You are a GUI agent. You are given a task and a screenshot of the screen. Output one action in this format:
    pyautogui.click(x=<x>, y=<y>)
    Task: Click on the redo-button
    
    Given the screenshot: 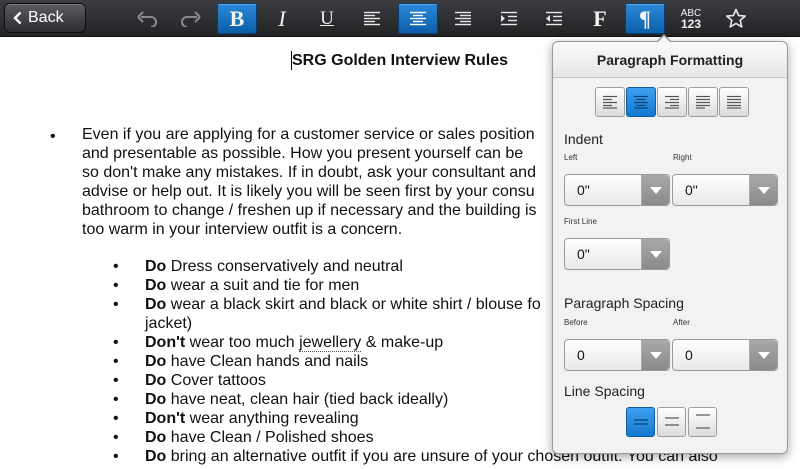 What is the action you would take?
    pyautogui.click(x=190, y=18)
    